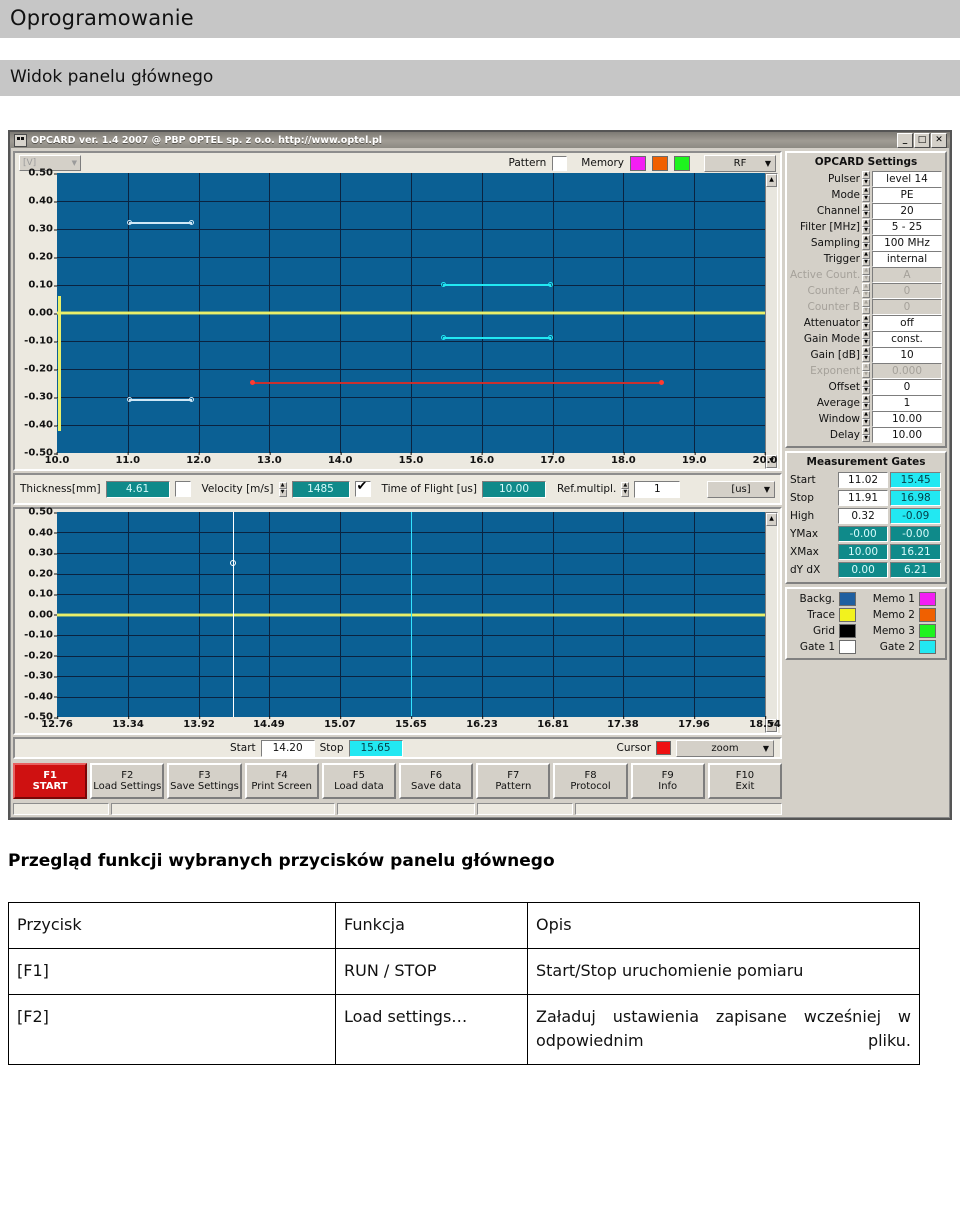 This screenshot has width=960, height=1225. I want to click on ref-multiplier-value: 1, so click(657, 489).